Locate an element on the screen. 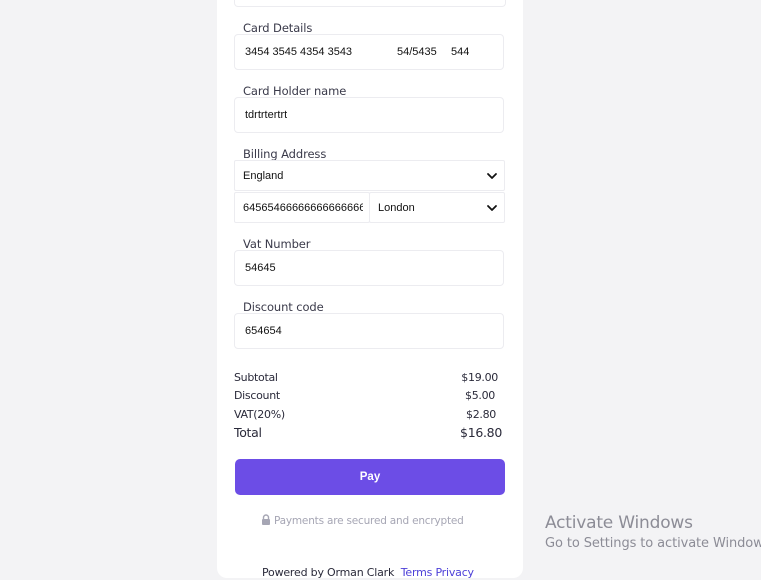 The image size is (761, 580). watermark-subtitle: Go to Settings to activate Windows. is located at coordinates (653, 543).